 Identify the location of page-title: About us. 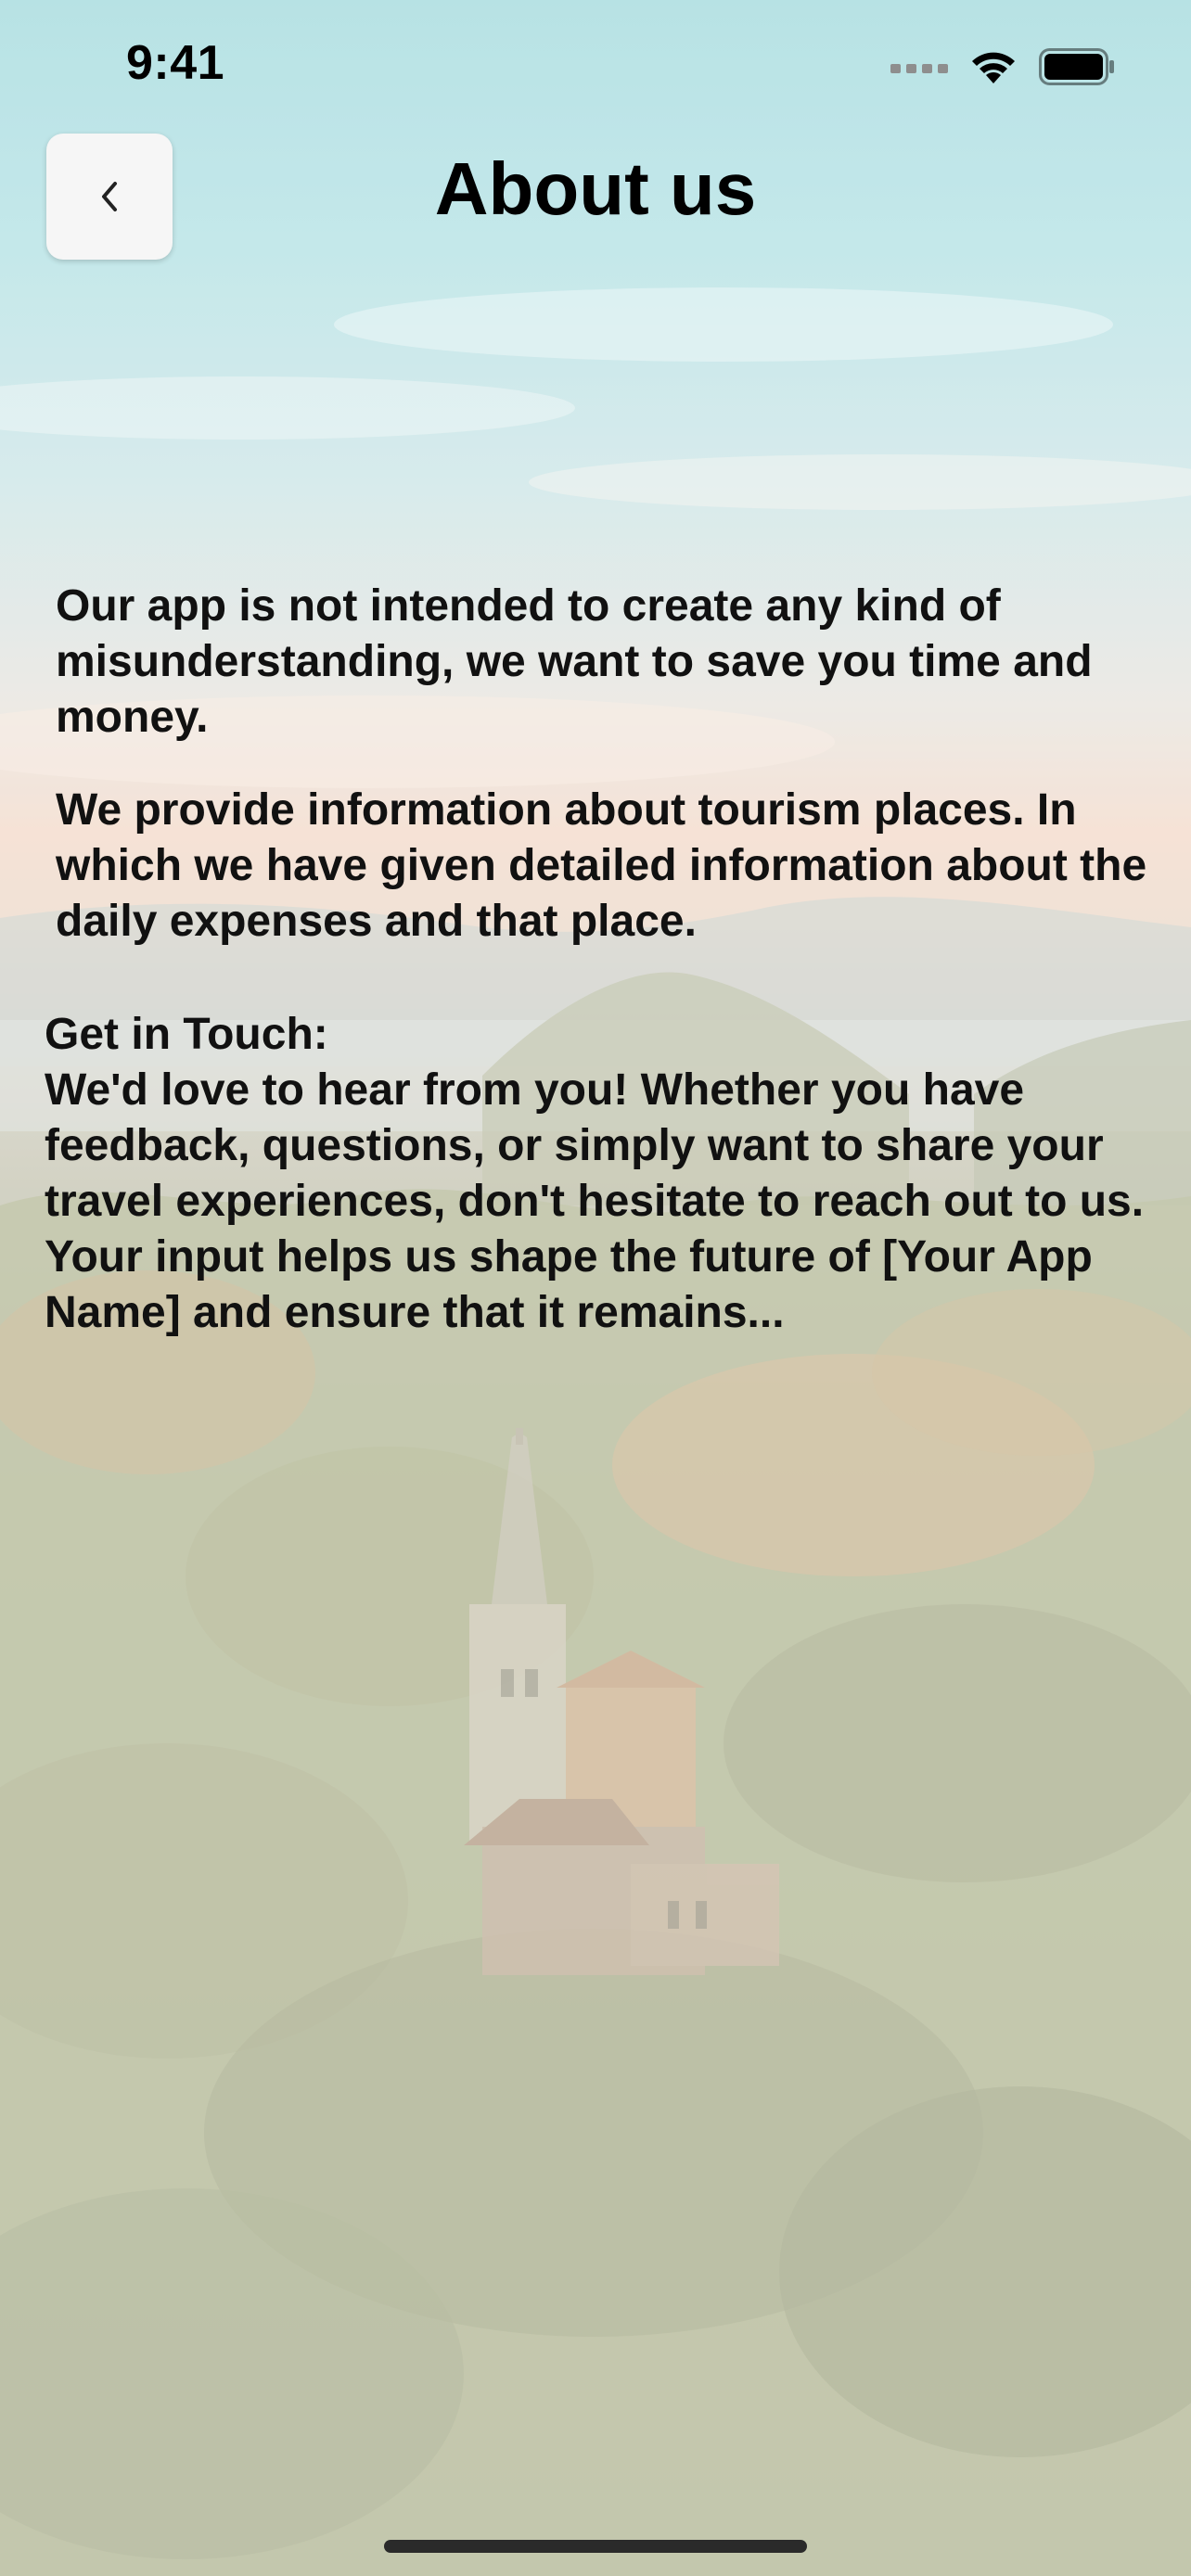
(595, 188).